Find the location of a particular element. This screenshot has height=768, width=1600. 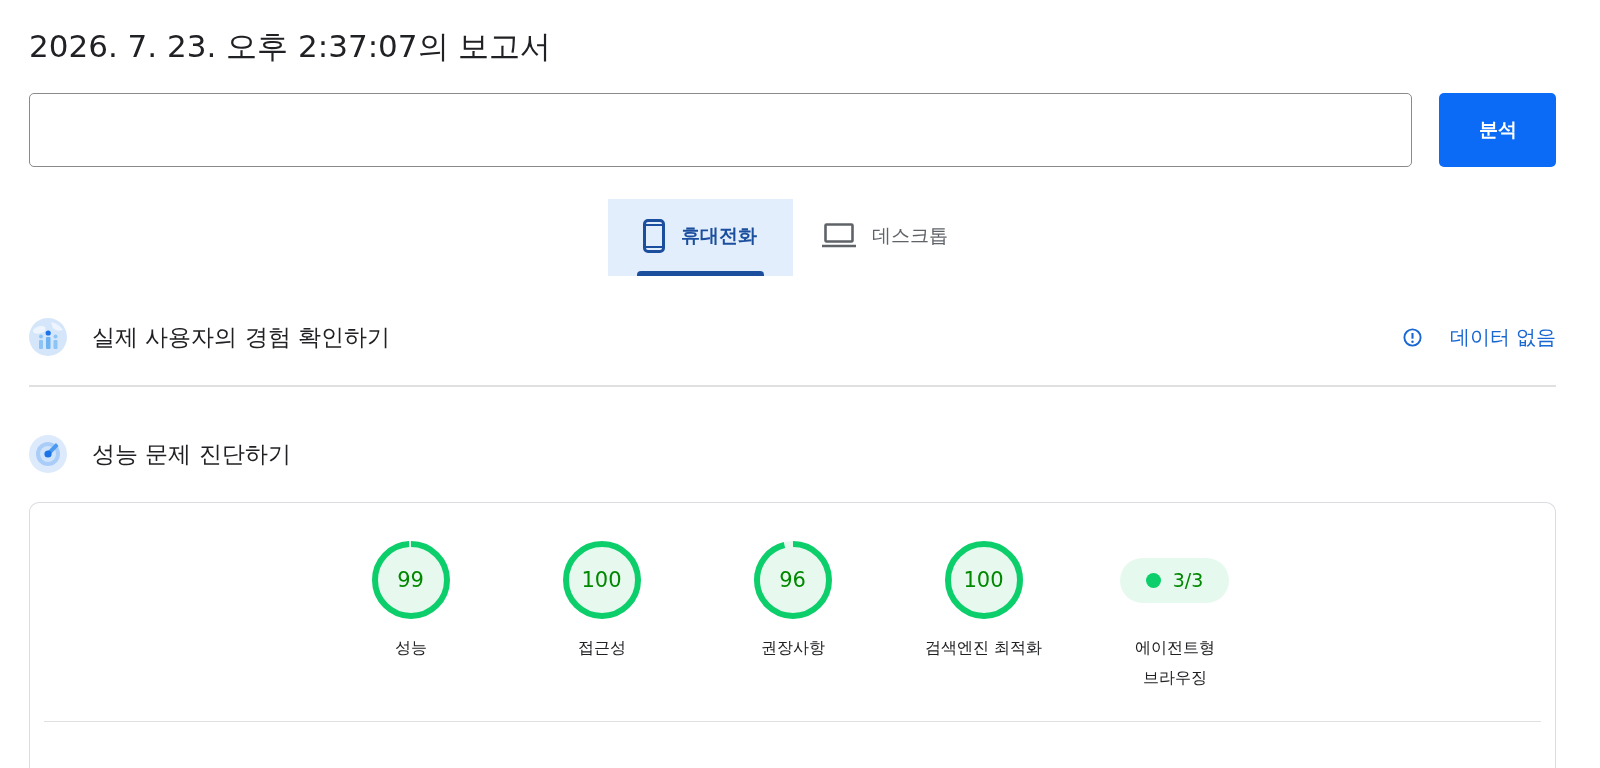

score-label: 검색엔진 최적화 is located at coordinates (983, 648).